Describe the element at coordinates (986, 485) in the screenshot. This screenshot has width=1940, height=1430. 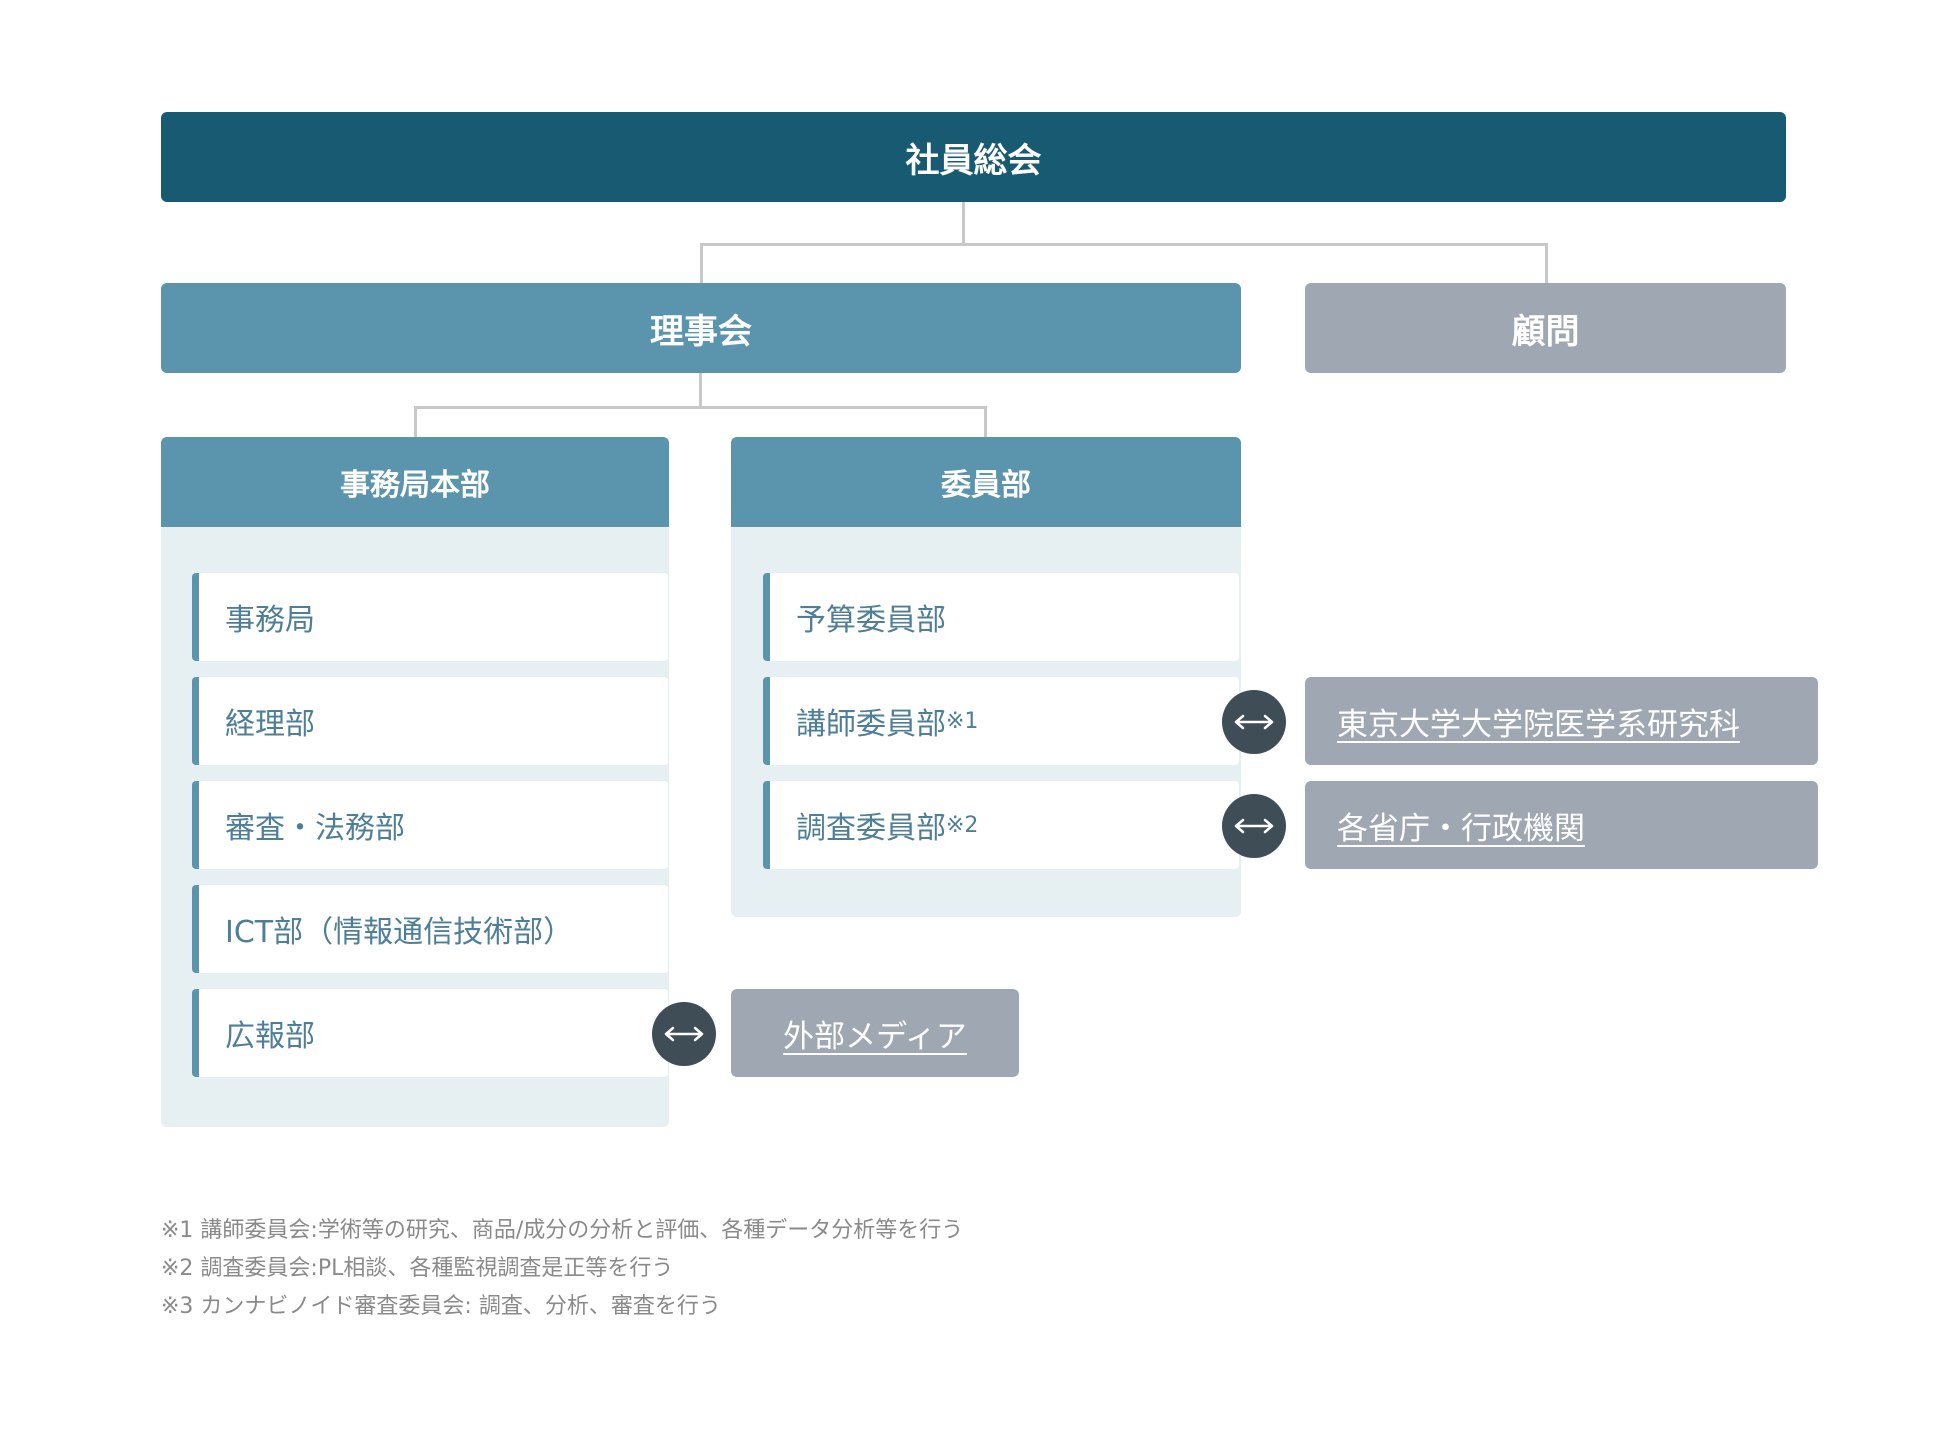
I see `committee-title: 委員部` at that location.